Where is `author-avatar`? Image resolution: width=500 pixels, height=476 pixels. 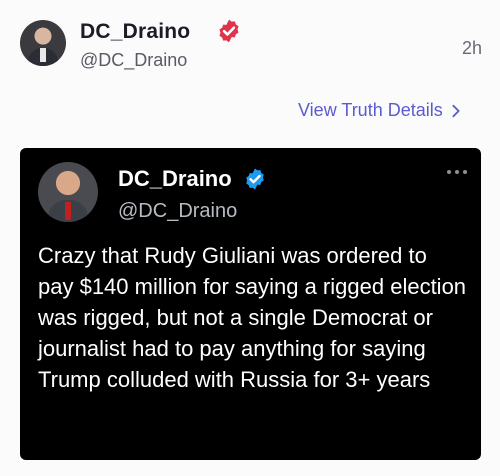
author-avatar is located at coordinates (43, 43).